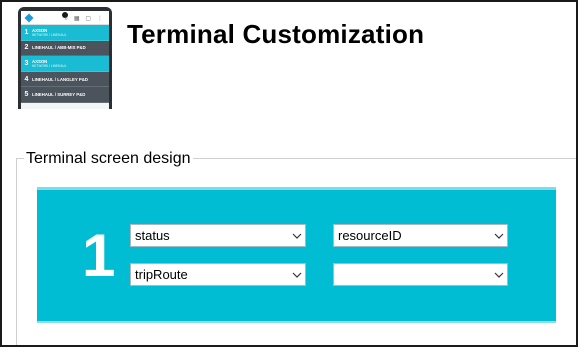 The image size is (578, 347). What do you see at coordinates (29, 18) in the screenshot?
I see `app-logo-icon` at bounding box center [29, 18].